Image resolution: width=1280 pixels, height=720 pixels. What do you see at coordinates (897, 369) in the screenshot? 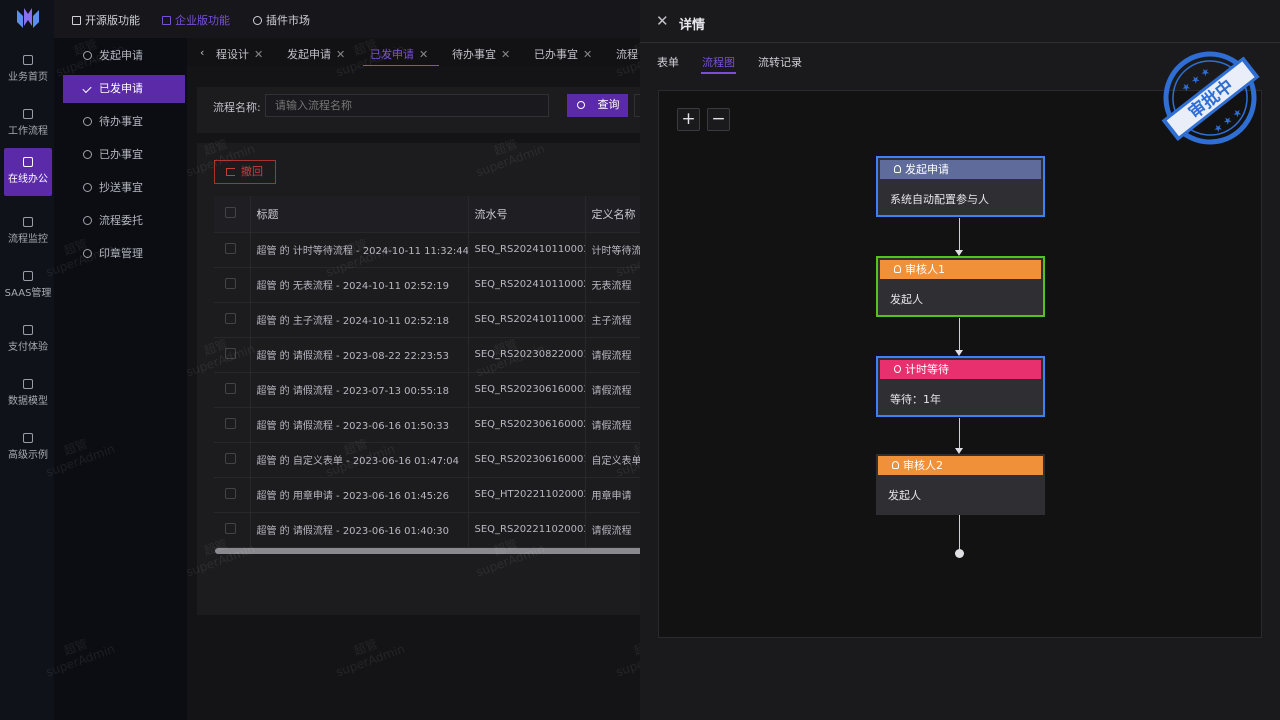
I see `clock-icon` at bounding box center [897, 369].